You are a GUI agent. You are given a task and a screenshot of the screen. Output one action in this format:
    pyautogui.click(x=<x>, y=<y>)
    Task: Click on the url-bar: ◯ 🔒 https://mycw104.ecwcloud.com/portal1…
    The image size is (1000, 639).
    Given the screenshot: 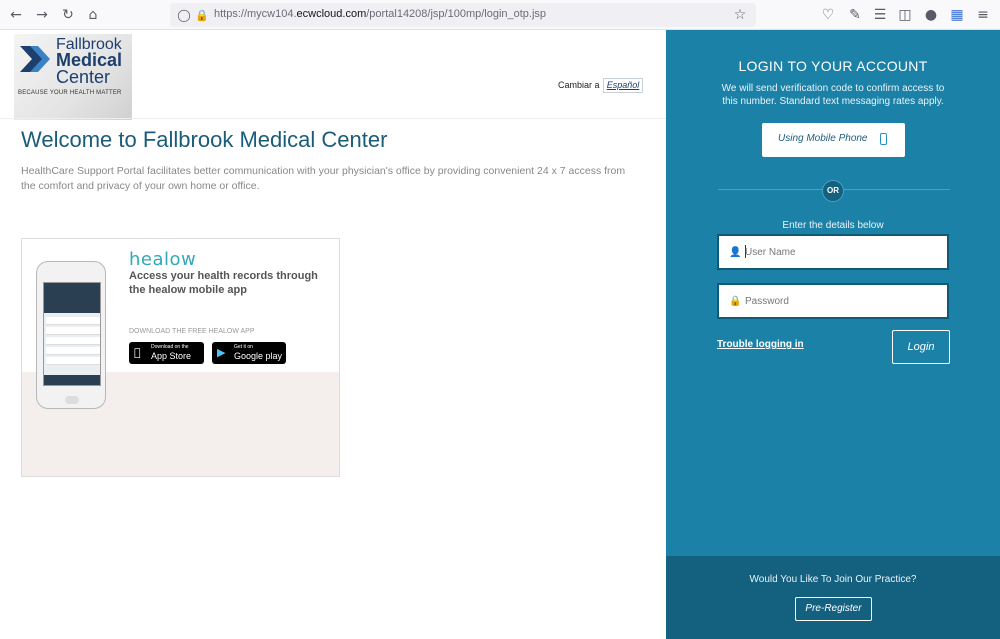 What is the action you would take?
    pyautogui.click(x=463, y=15)
    